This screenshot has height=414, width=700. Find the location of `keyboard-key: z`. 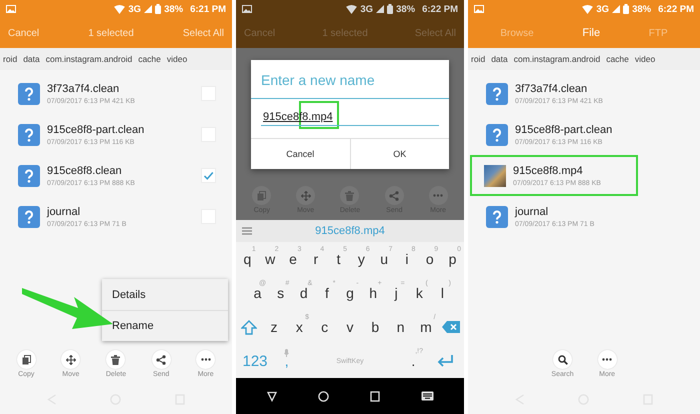

keyboard-key: z is located at coordinates (274, 327).